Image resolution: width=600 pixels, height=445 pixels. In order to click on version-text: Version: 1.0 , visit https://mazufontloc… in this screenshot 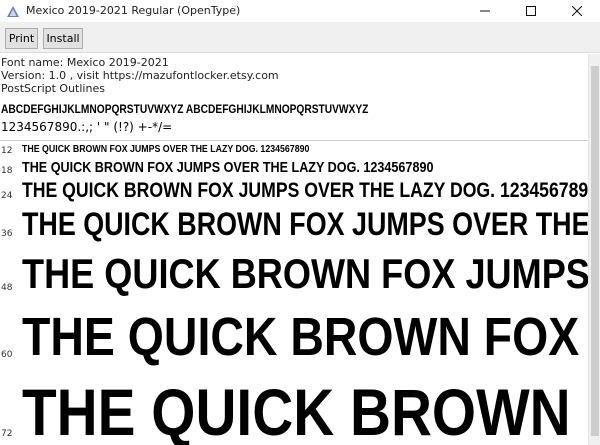, I will do `click(140, 75)`.